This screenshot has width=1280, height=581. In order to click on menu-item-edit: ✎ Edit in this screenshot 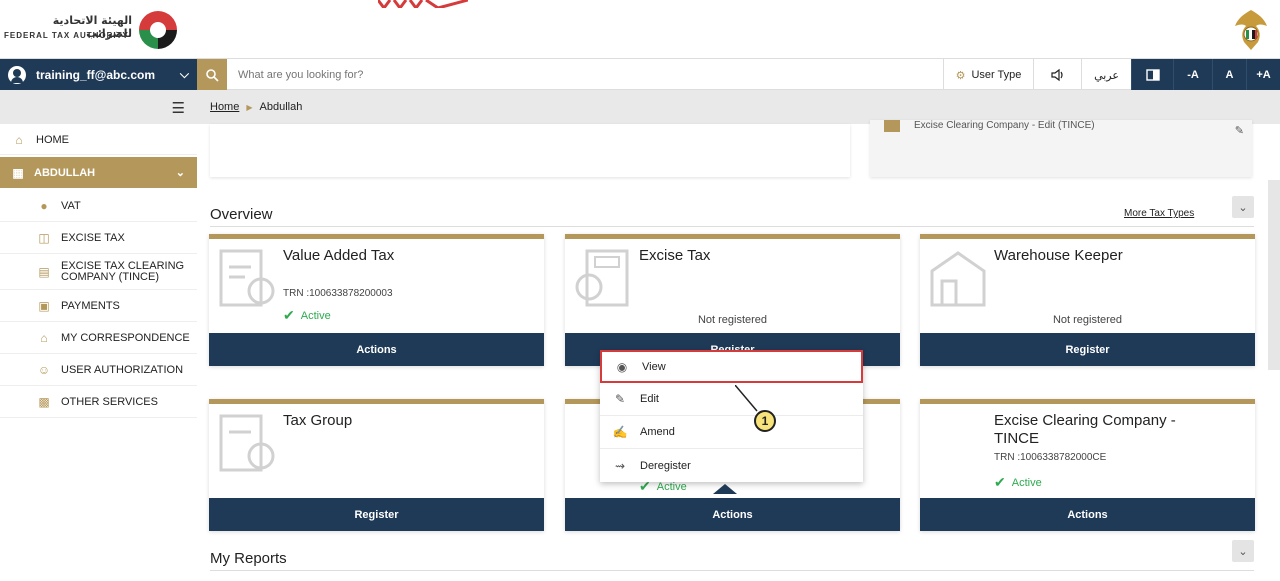, I will do `click(731, 399)`.